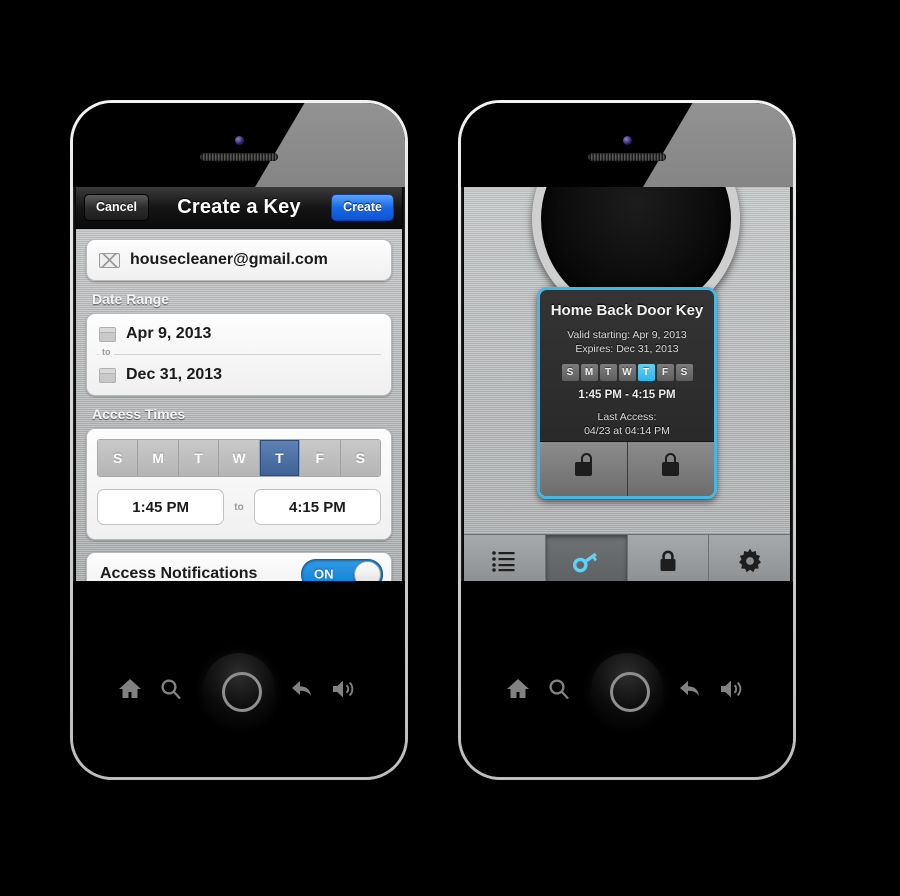 The height and width of the screenshot is (896, 900). What do you see at coordinates (199, 458) in the screenshot?
I see `day-chip-2: T` at bounding box center [199, 458].